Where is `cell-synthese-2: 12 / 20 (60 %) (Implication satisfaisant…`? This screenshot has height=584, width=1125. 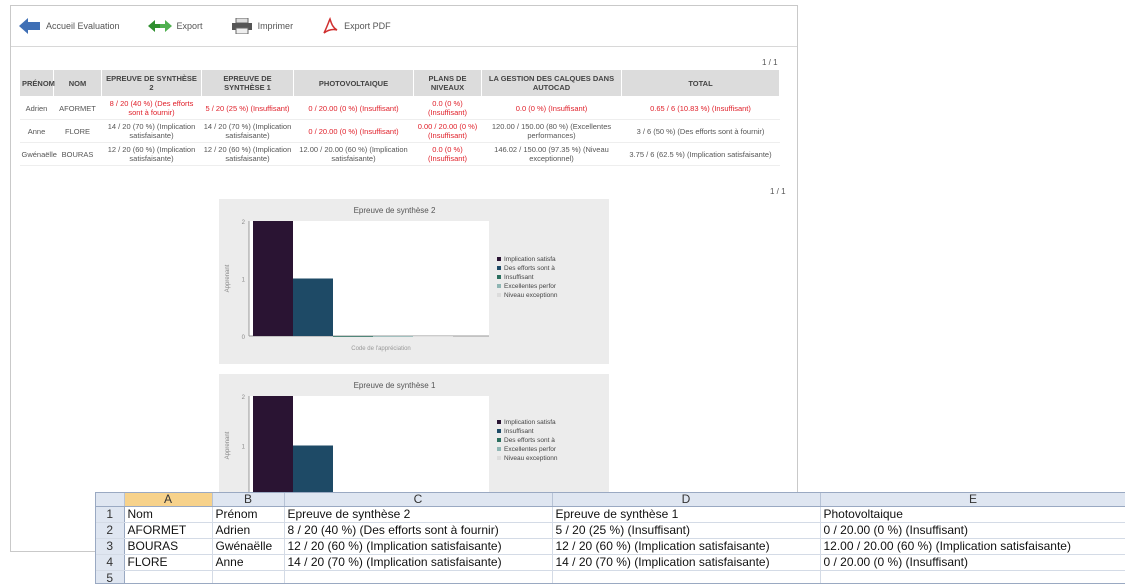 cell-synthese-2: 12 / 20 (60 %) (Implication satisfaisant… is located at coordinates (152, 154).